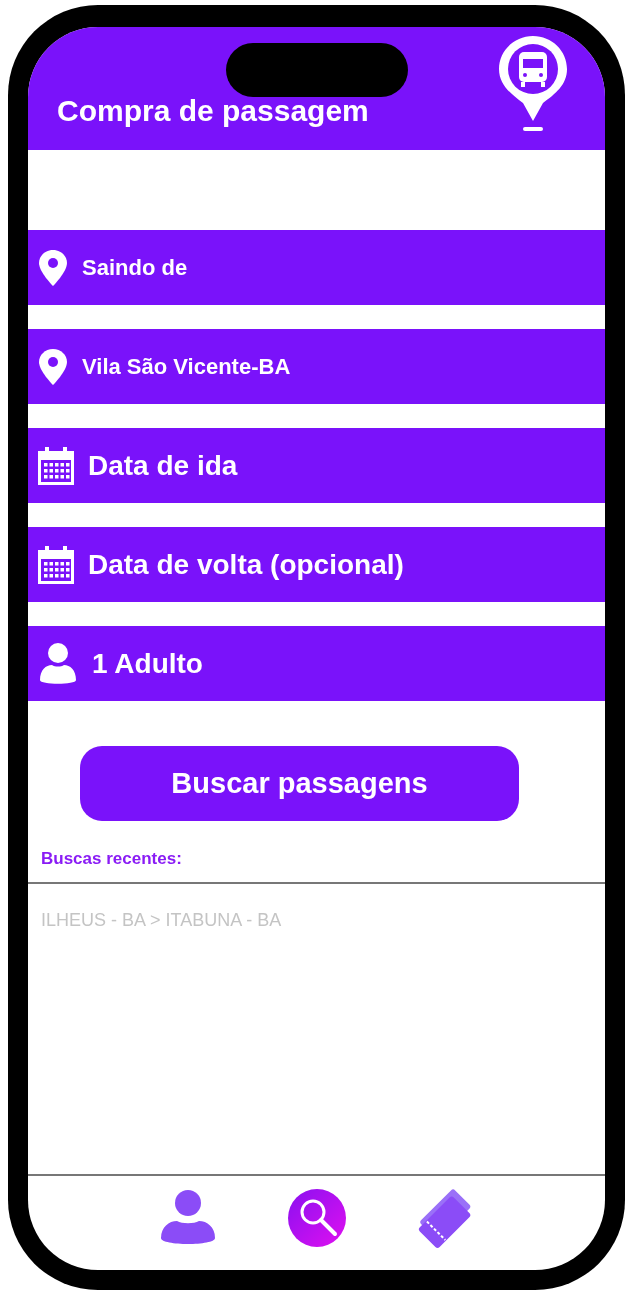 The height and width of the screenshot is (1295, 625). What do you see at coordinates (533, 83) in the screenshot?
I see `bus-stop-pin-icon` at bounding box center [533, 83].